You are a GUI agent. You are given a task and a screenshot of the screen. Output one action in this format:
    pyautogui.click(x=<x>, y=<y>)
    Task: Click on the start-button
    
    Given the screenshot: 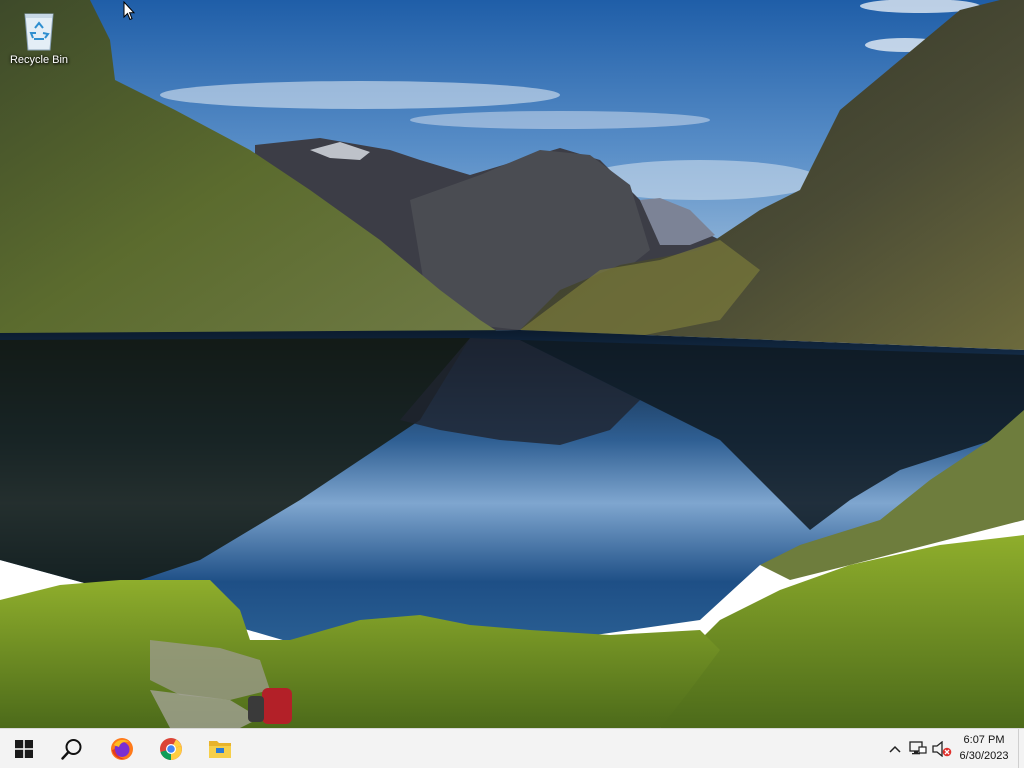 What is the action you would take?
    pyautogui.click(x=24, y=748)
    